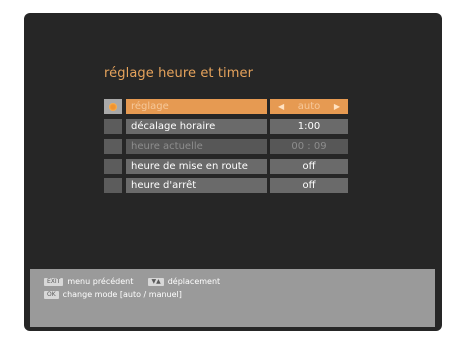  Describe the element at coordinates (51, 294) in the screenshot. I see `ok-key-icon: OK` at that location.